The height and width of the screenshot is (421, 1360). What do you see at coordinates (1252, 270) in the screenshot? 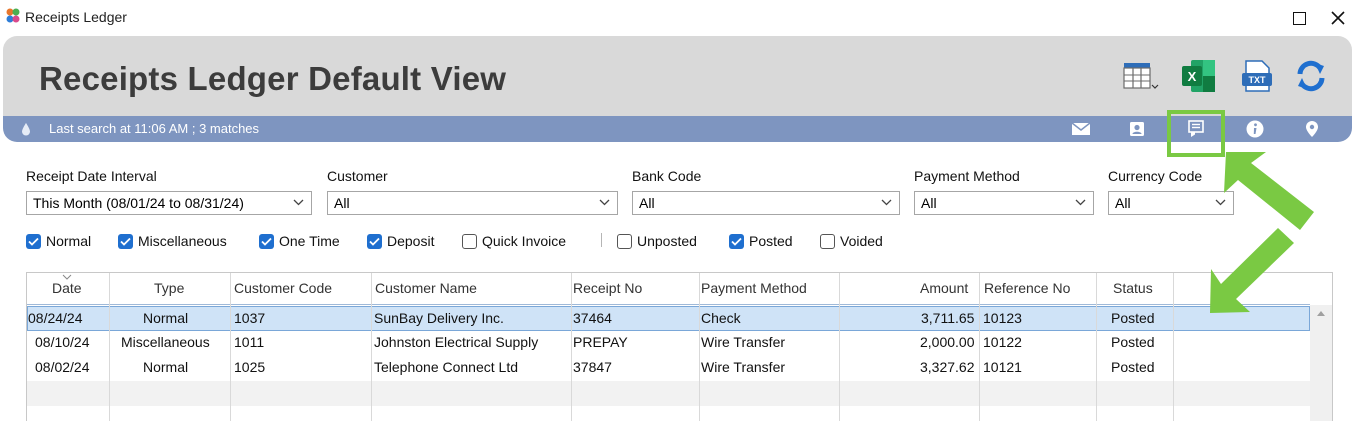
I see `arrow-down-icon` at bounding box center [1252, 270].